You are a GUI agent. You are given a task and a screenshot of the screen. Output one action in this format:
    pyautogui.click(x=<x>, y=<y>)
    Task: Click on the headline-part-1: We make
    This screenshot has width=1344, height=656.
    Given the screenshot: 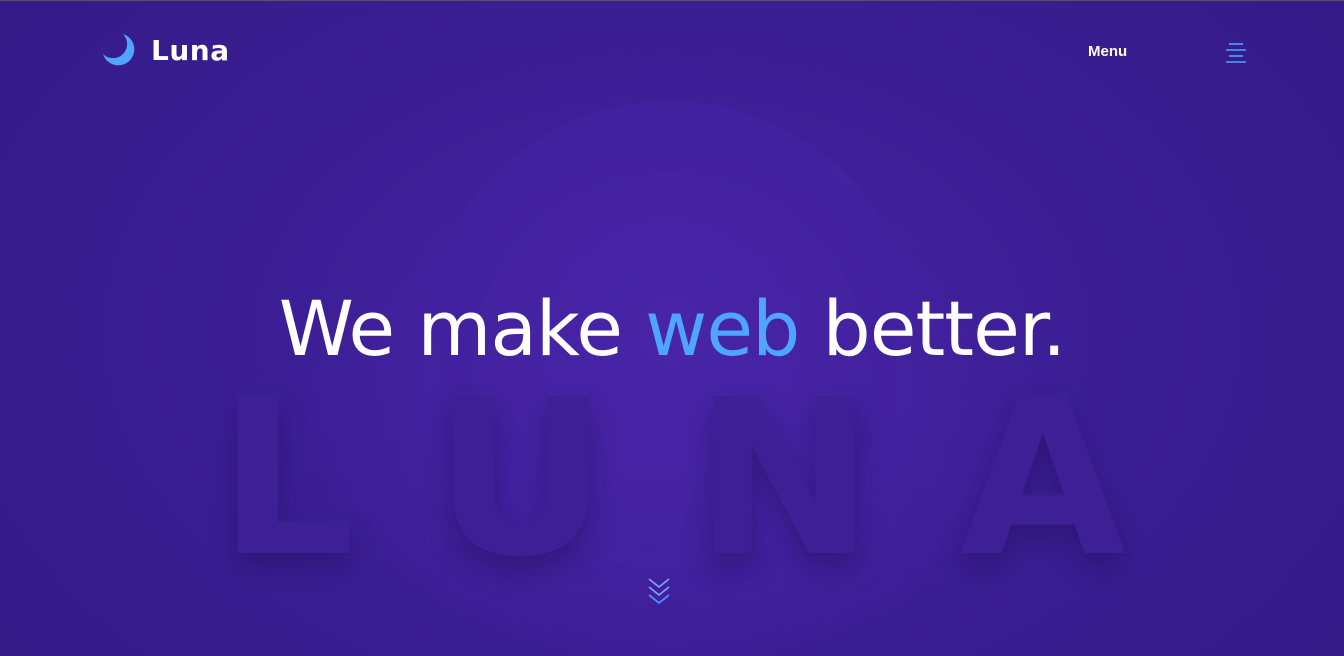 What is the action you would take?
    pyautogui.click(x=462, y=328)
    